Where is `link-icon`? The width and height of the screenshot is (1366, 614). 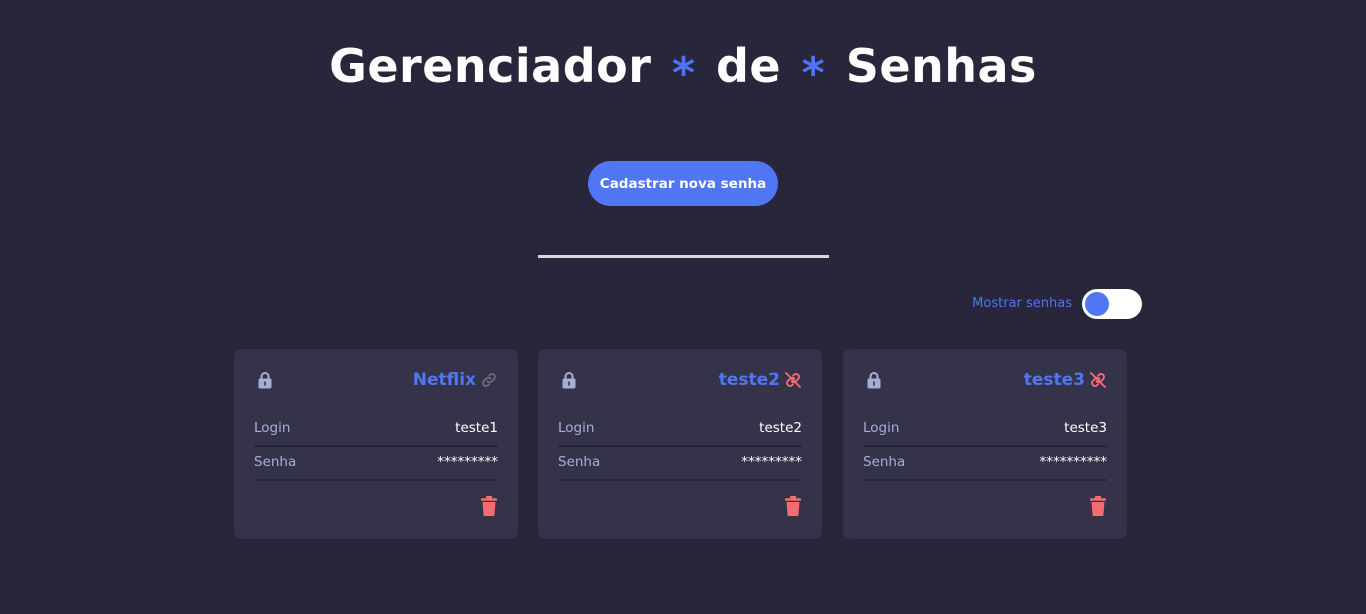 link-icon is located at coordinates (489, 380).